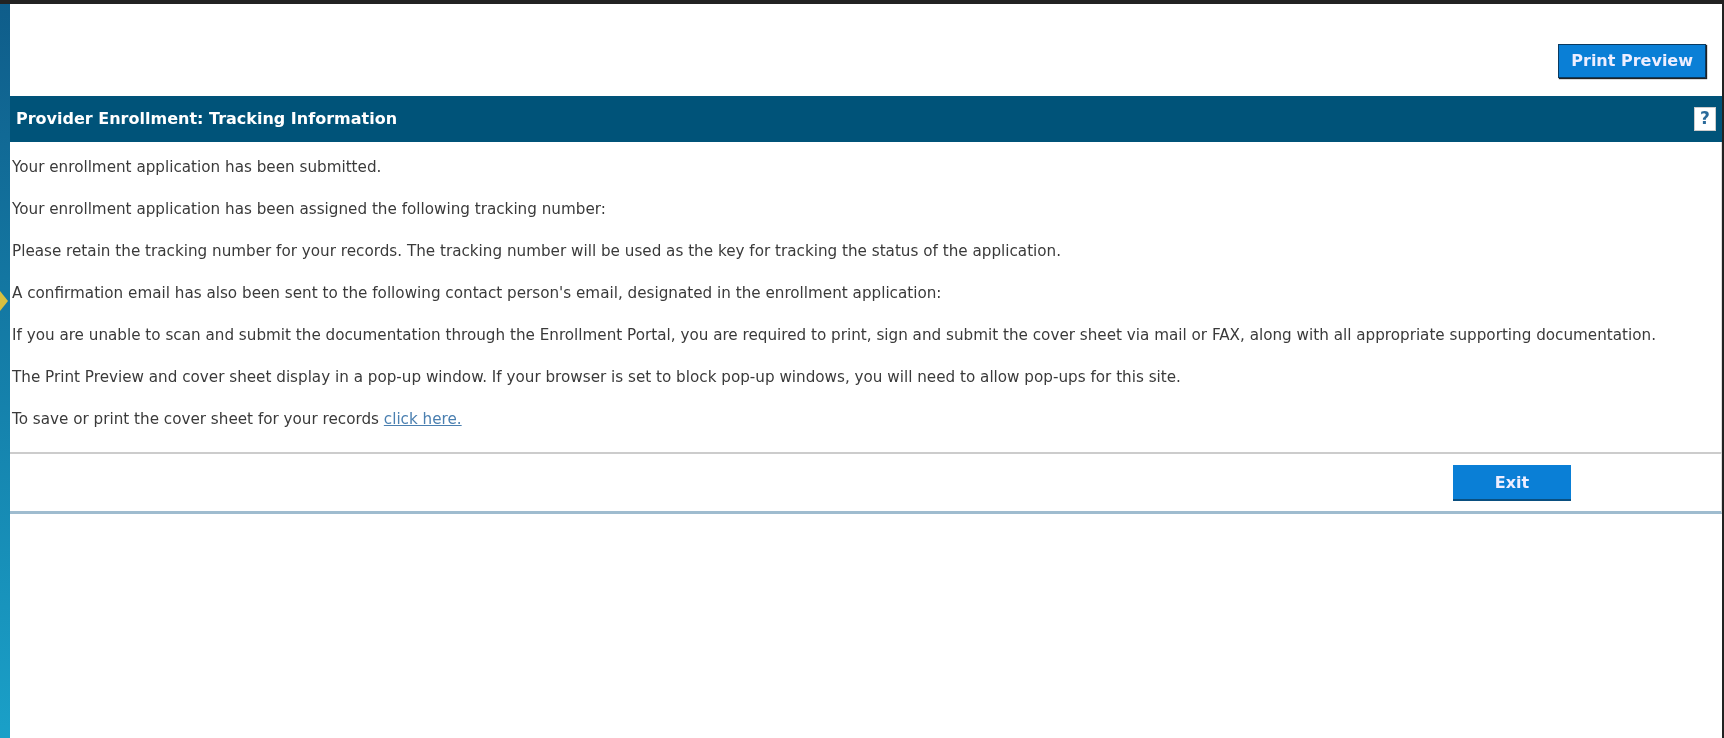  I want to click on help-button: ?, so click(1705, 119).